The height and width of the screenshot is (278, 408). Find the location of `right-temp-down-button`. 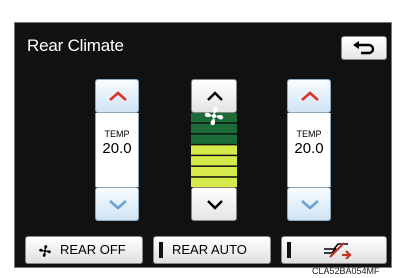

right-temp-down-button is located at coordinates (309, 204).